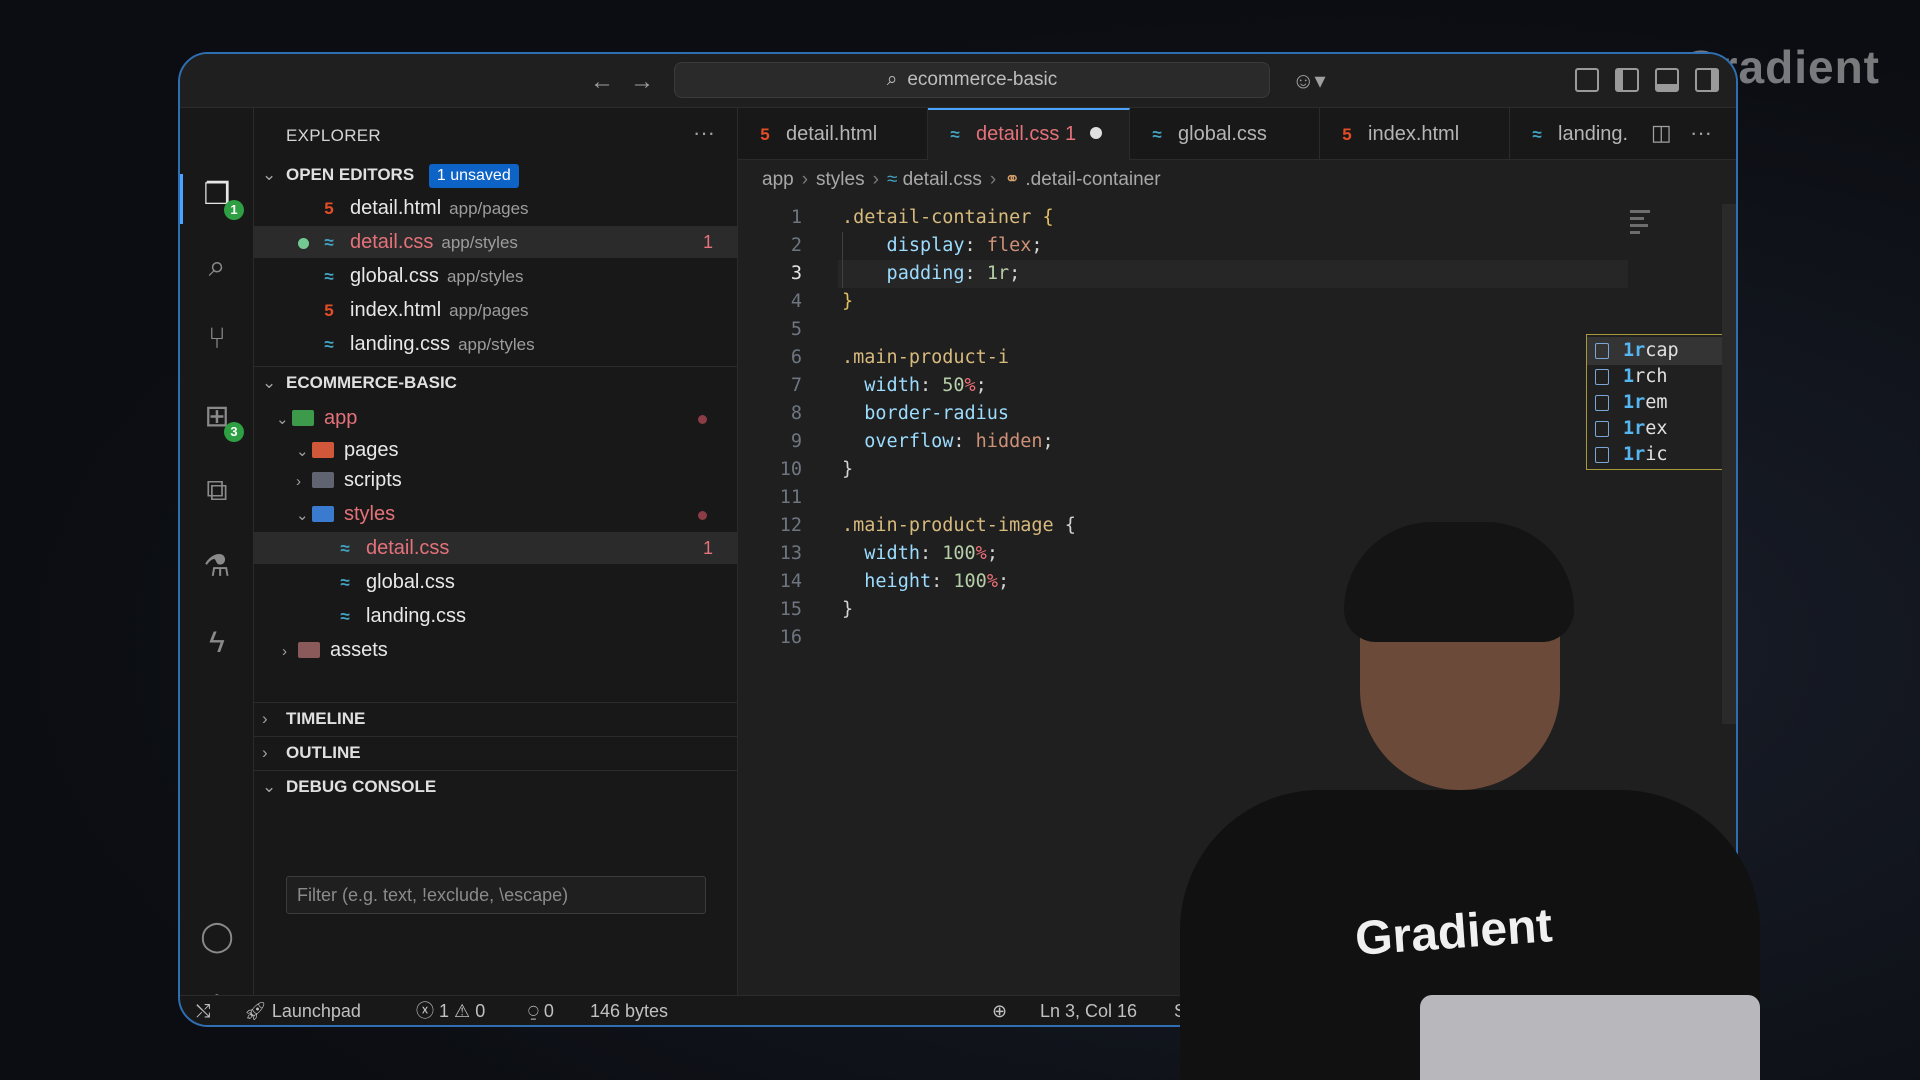 This screenshot has width=1920, height=1080. What do you see at coordinates (959, 526) in the screenshot?
I see `line-content: .main-product-image {` at bounding box center [959, 526].